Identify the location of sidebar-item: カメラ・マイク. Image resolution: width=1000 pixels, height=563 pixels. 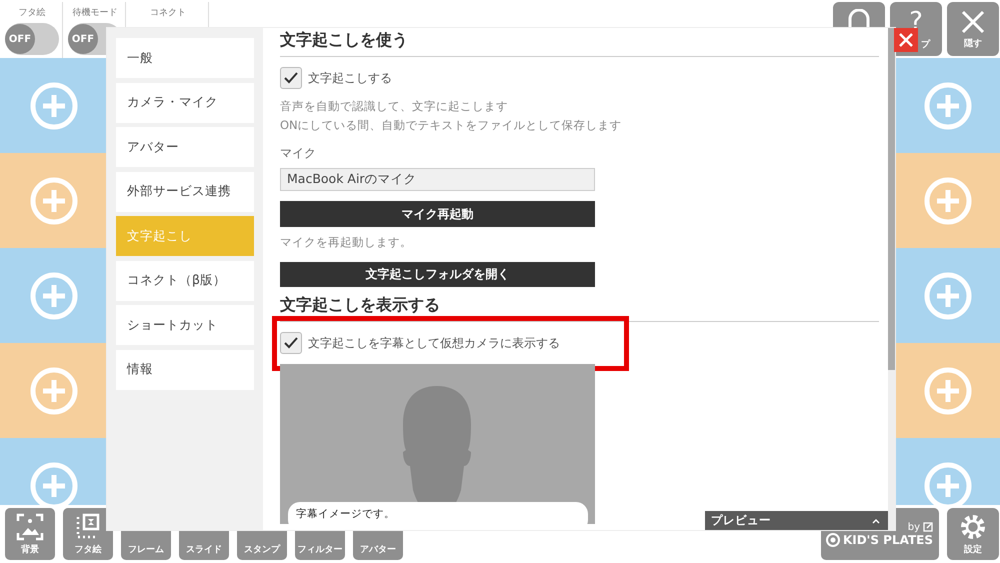
(185, 102).